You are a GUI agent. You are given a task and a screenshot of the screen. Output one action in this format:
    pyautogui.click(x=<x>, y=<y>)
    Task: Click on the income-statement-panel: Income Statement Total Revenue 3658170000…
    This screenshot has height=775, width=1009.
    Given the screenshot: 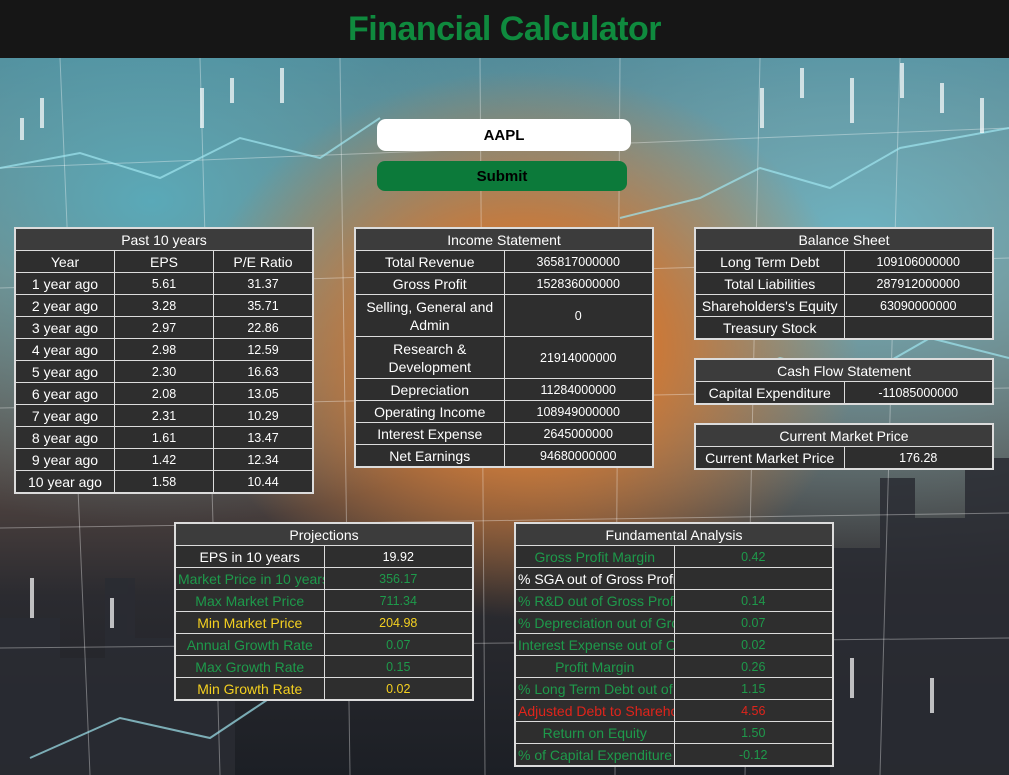 What is the action you would take?
    pyautogui.click(x=504, y=347)
    